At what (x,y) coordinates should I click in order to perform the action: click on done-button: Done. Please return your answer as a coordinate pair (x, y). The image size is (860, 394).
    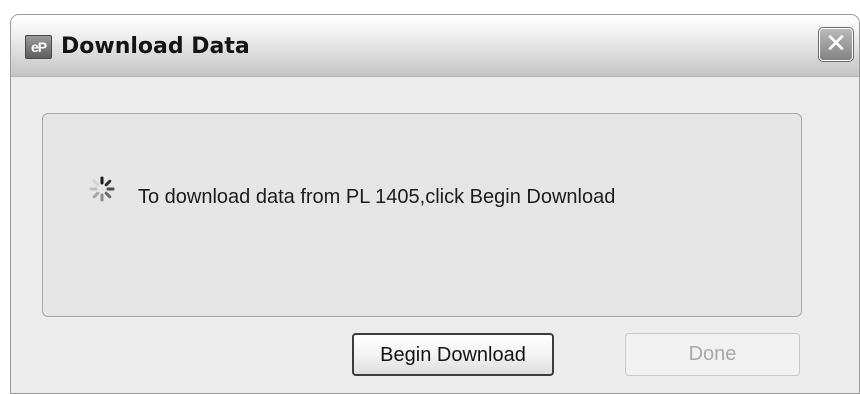
    Looking at the image, I should click on (712, 354).